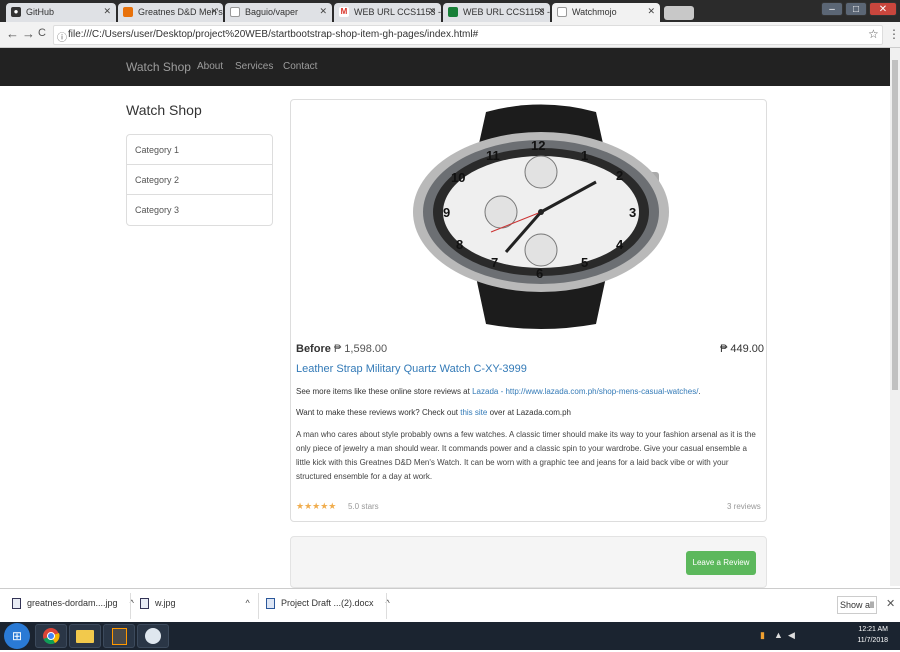  I want to click on category-item-1: Category 1, so click(199, 150).